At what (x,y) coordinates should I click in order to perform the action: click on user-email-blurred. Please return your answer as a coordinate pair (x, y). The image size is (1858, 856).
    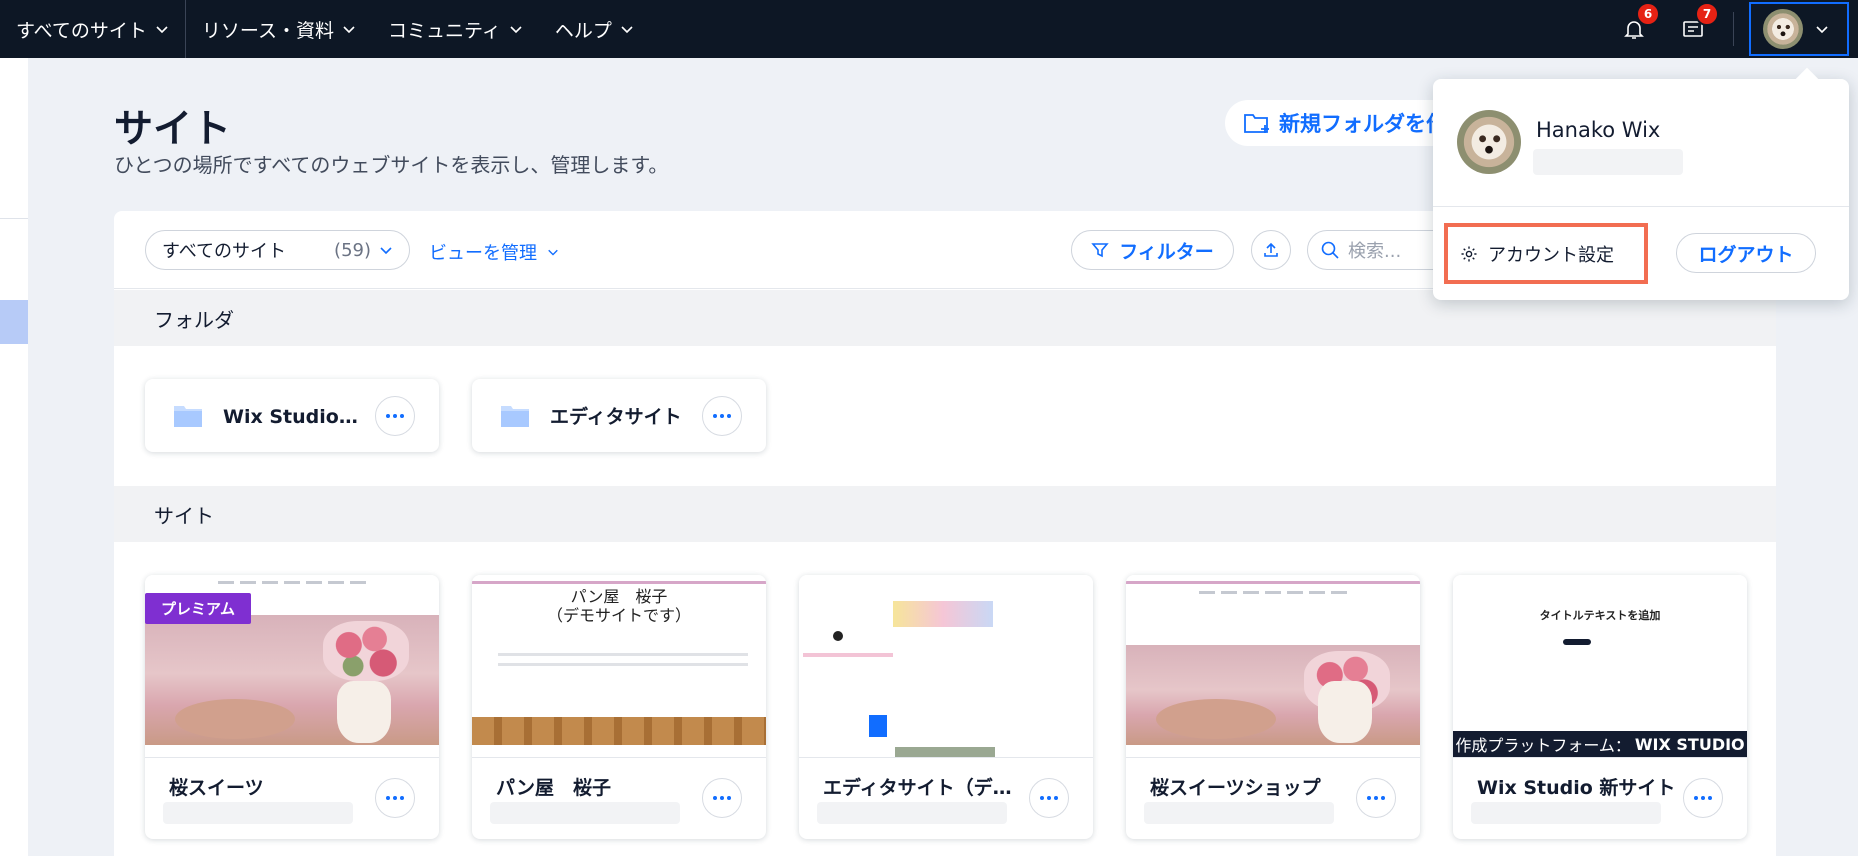
    Looking at the image, I should click on (1608, 162).